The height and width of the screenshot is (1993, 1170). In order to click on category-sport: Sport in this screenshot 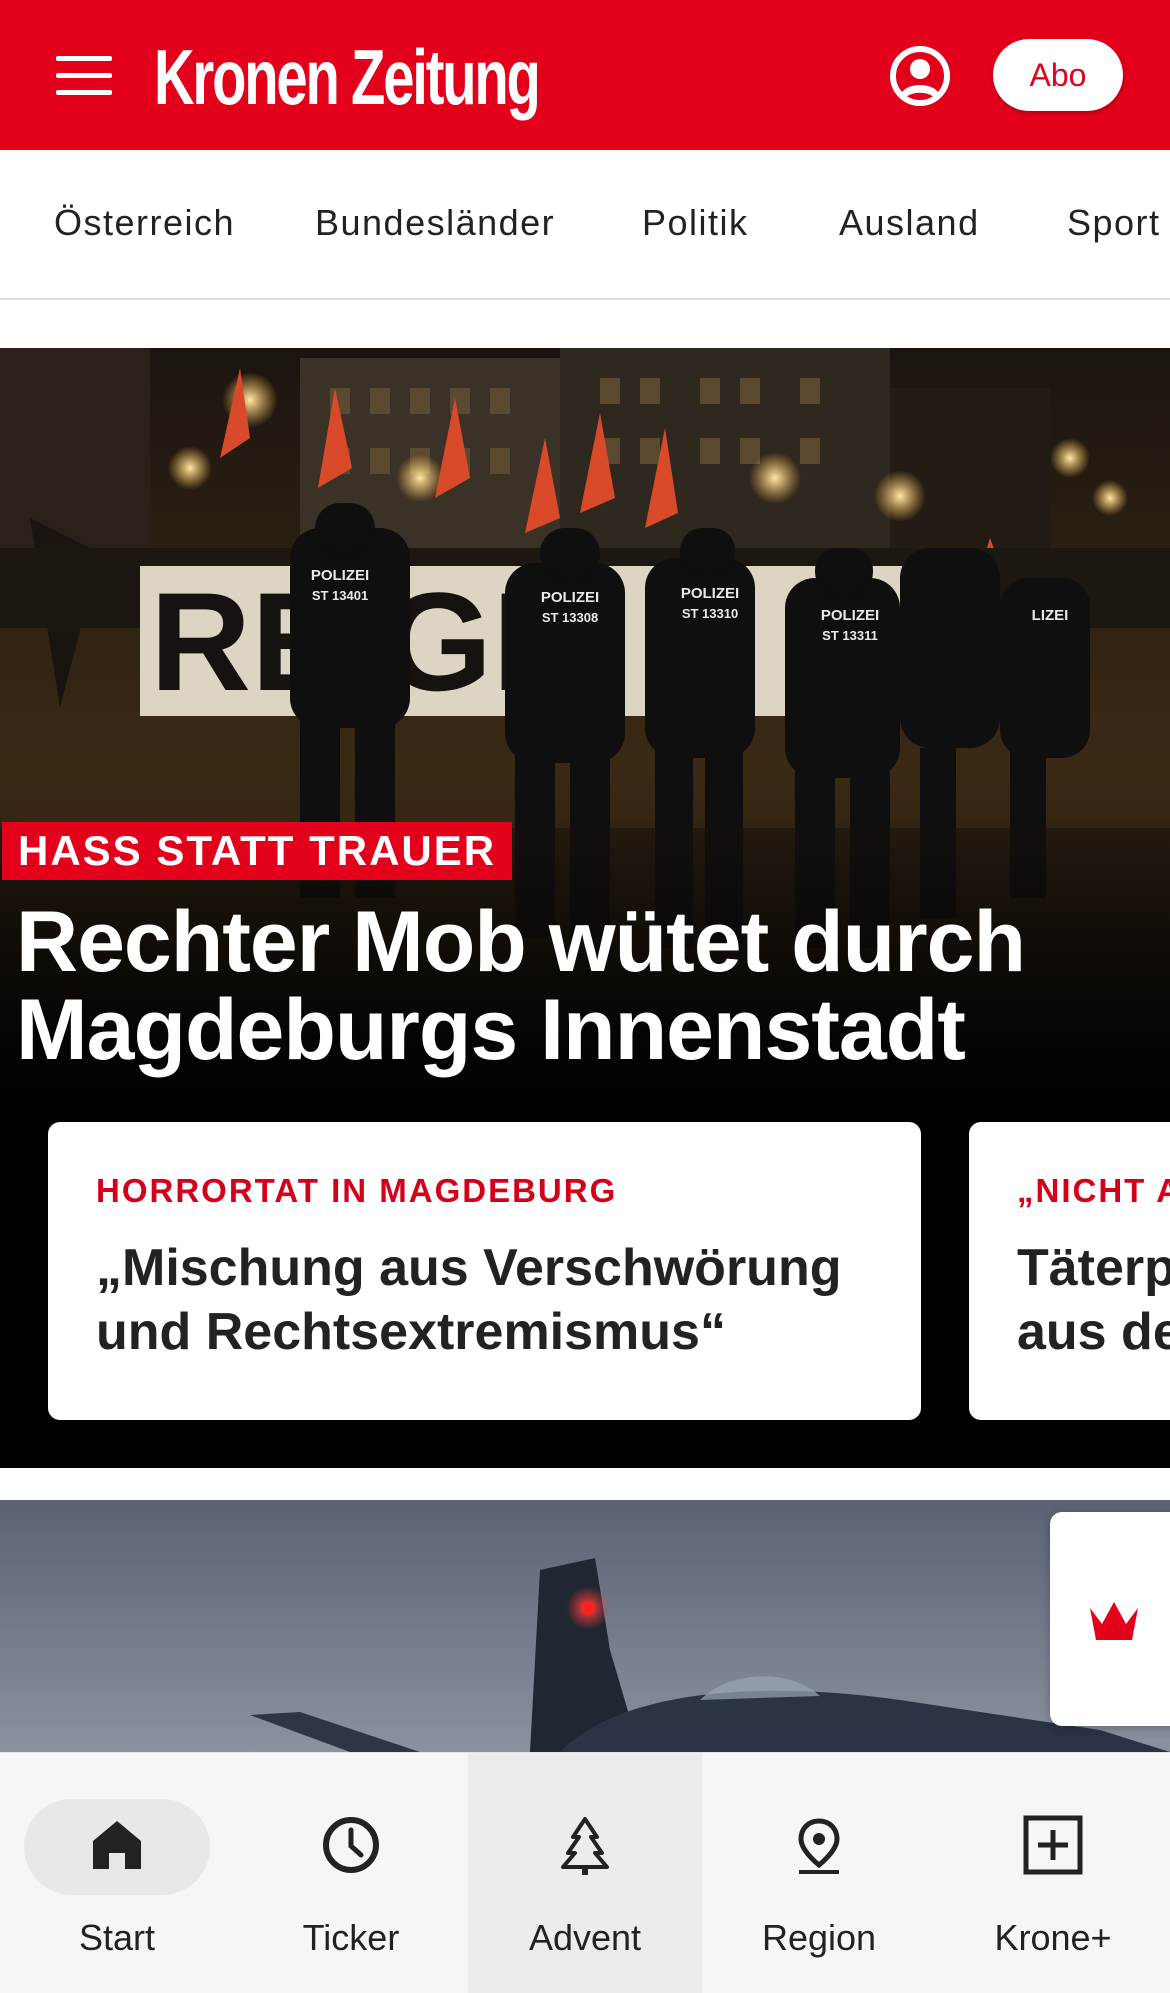, I will do `click(1114, 223)`.